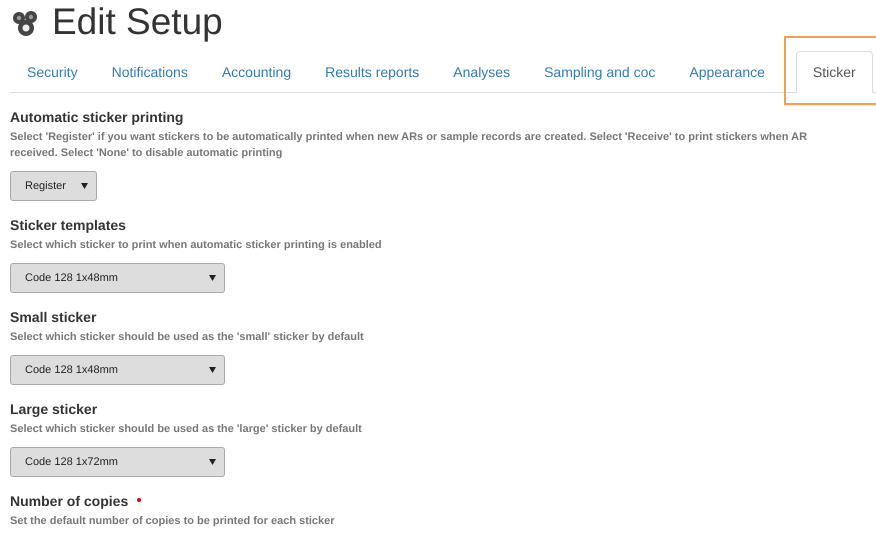  I want to click on field-label: Number of copies, so click(69, 501).